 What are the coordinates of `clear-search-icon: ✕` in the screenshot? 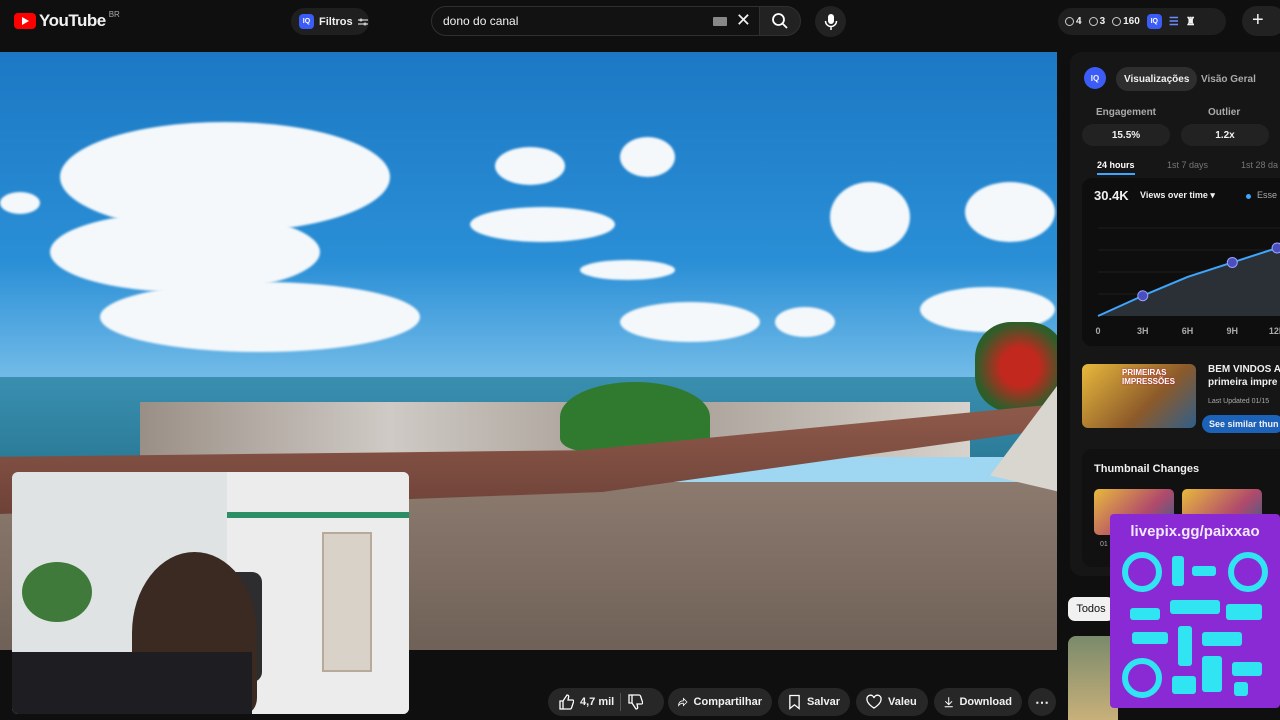 It's located at (743, 20).